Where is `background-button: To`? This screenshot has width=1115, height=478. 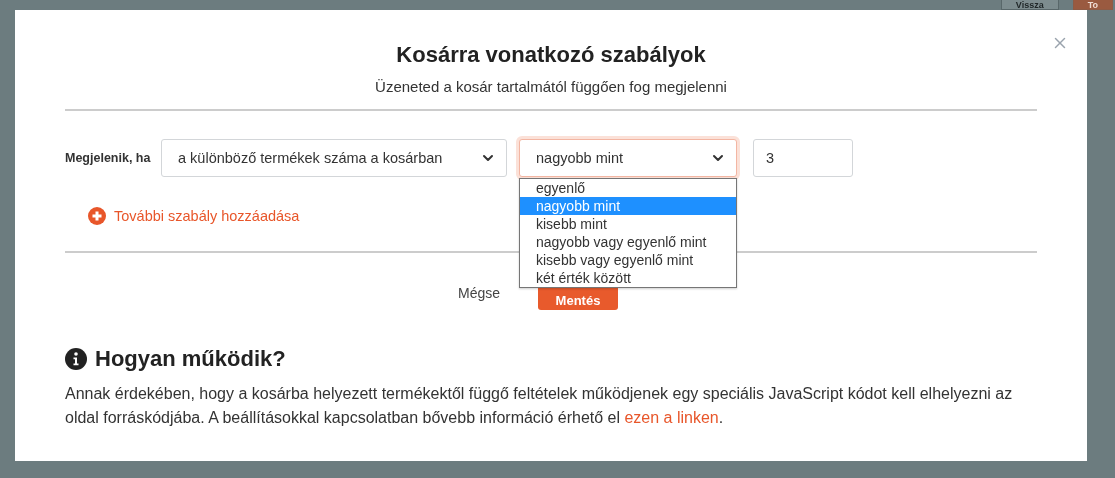 background-button: To is located at coordinates (1092, 5).